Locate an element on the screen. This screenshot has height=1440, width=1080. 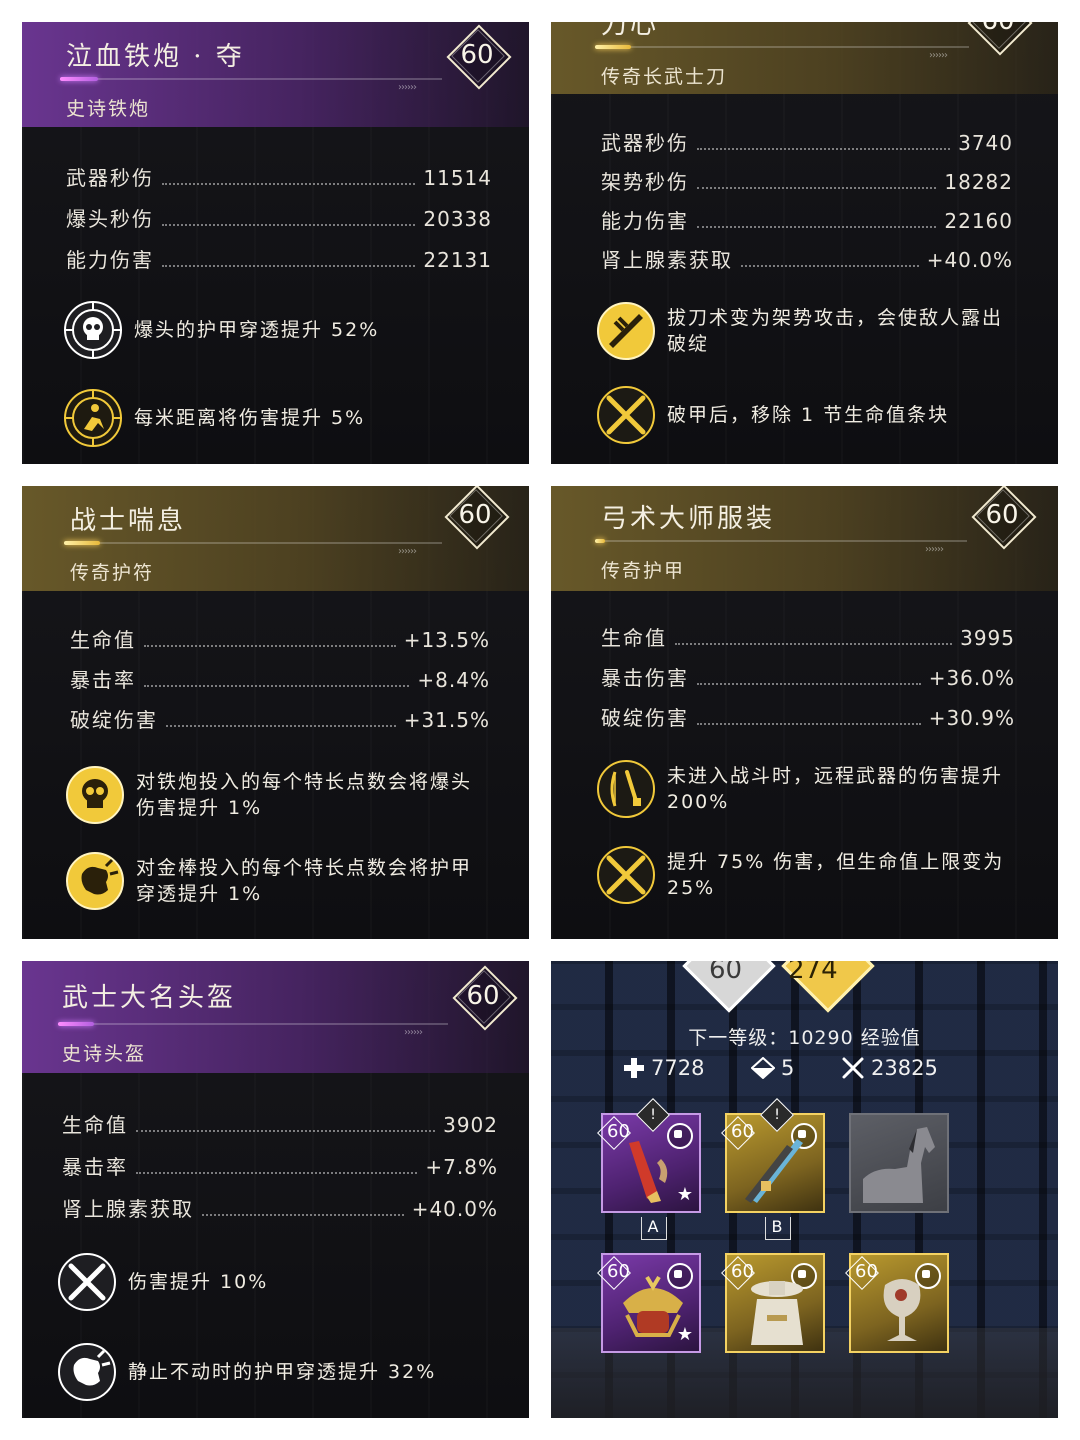
card-header: 泣血铁炮 · 夺 ›››››› 史诗铁炮 60 is located at coordinates (275, 74).